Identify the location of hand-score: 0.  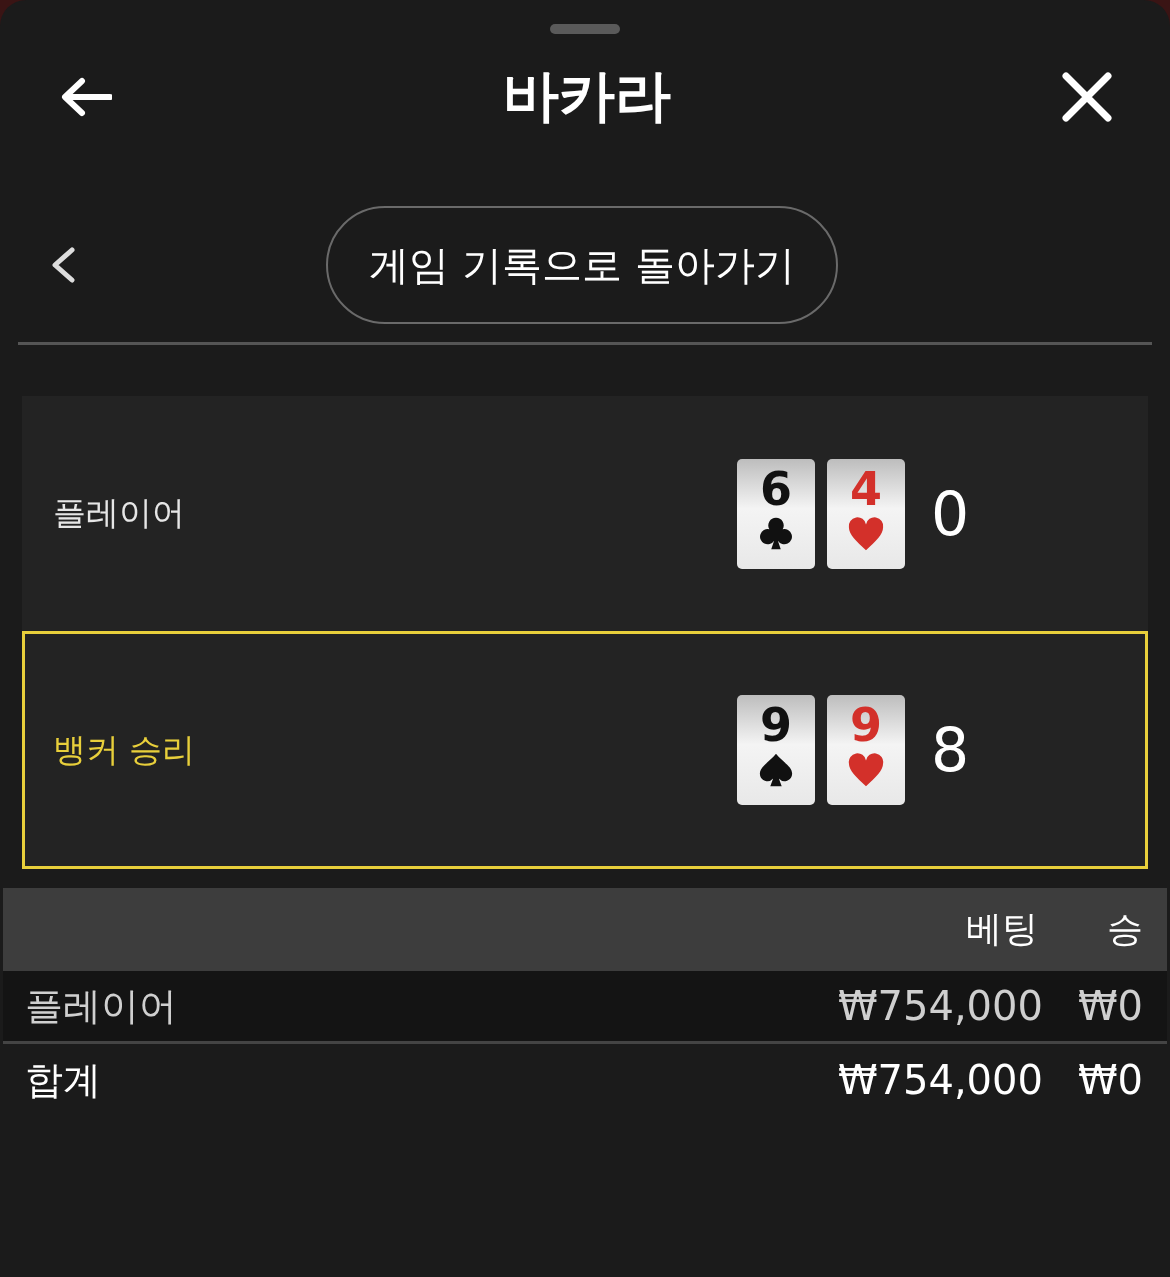
(950, 513).